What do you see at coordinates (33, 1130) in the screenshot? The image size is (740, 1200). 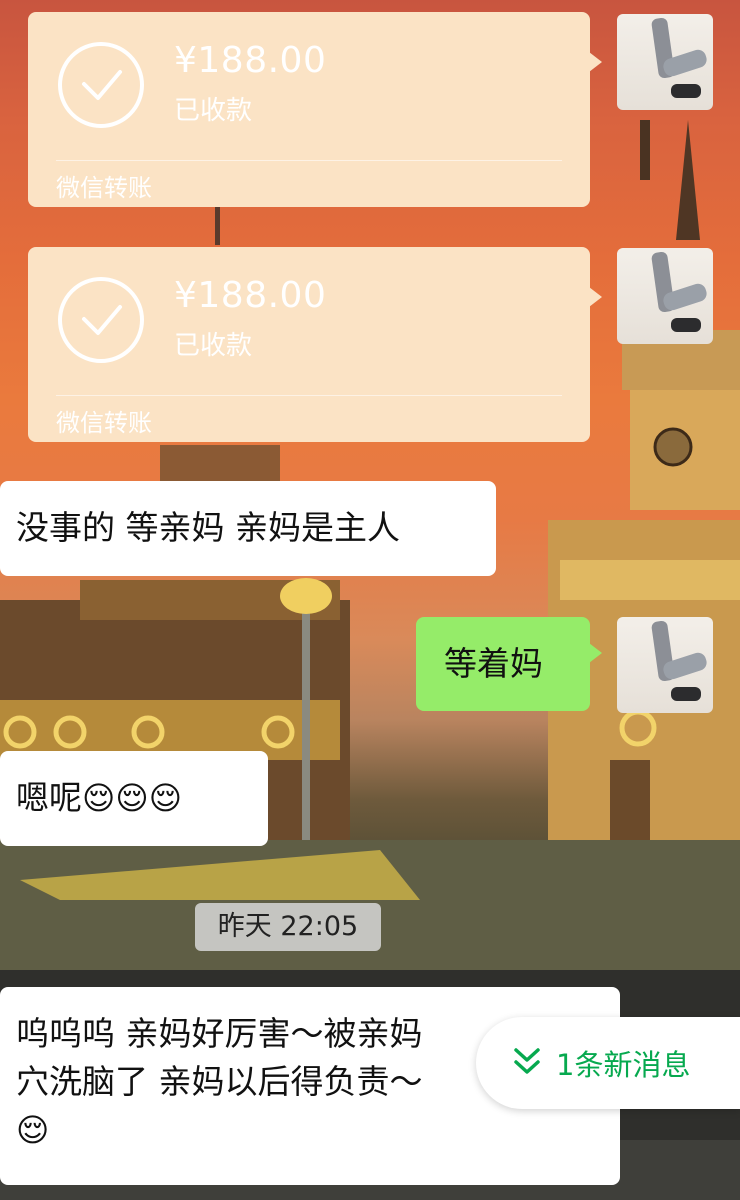 I see `relieved-face-emoji: 😌` at bounding box center [33, 1130].